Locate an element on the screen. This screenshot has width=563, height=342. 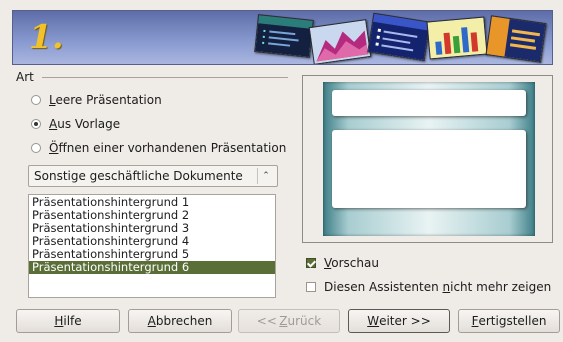
help-button: Hilfe is located at coordinates (68, 321).